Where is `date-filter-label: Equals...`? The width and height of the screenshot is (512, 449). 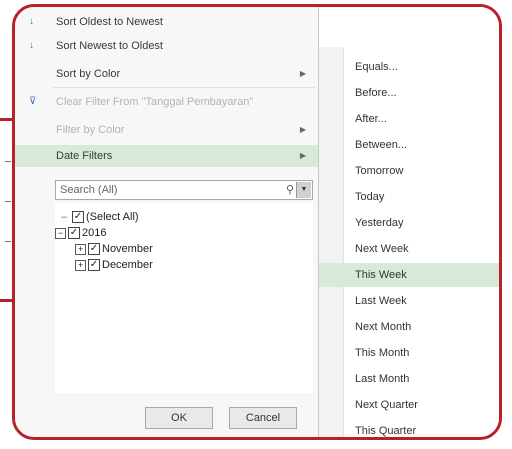 date-filter-label: Equals... is located at coordinates (376, 67).